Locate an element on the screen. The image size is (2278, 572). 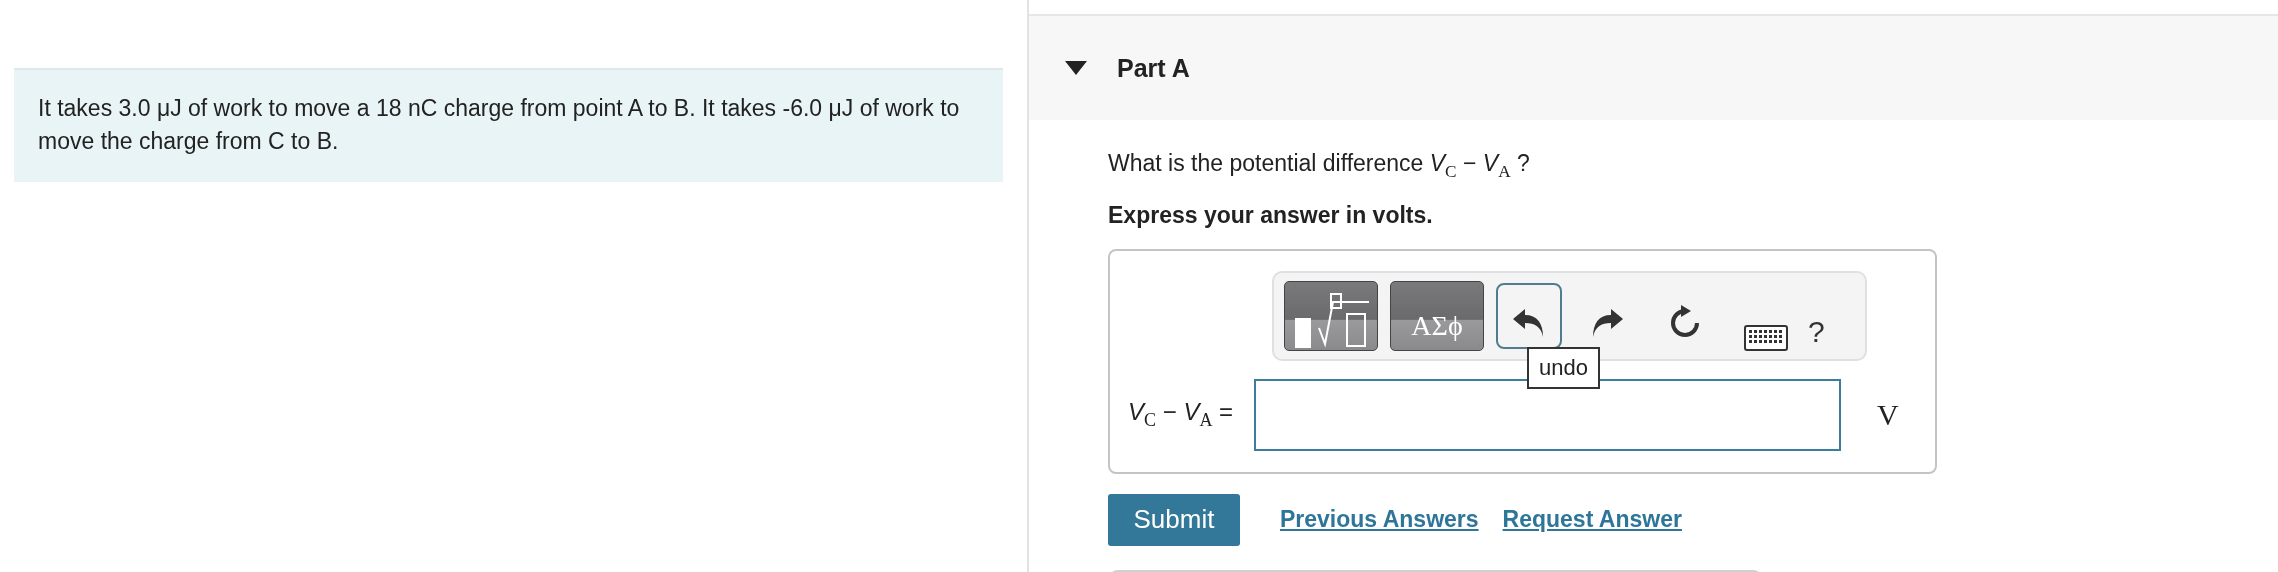
part-title: Part A is located at coordinates (1153, 68).